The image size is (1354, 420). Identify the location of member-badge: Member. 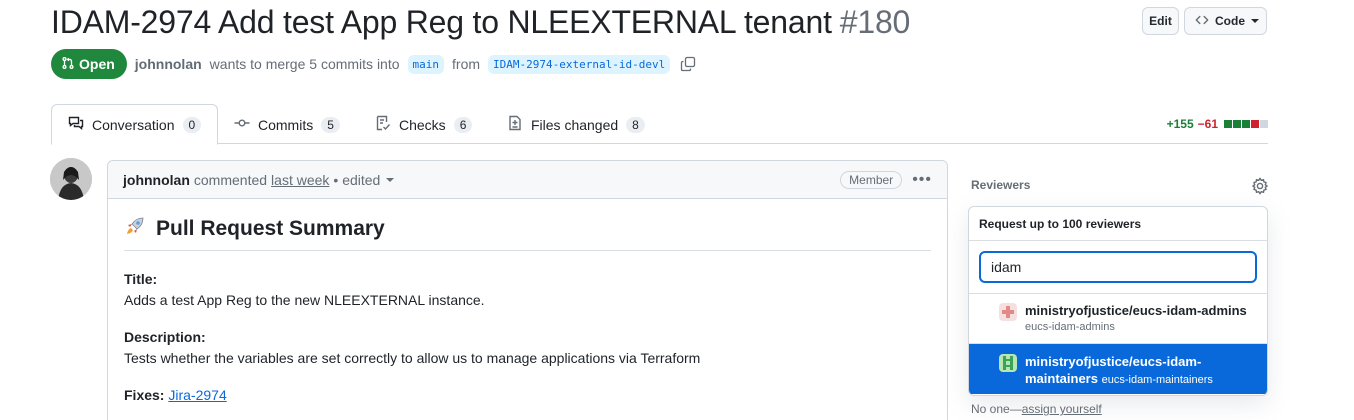
(871, 179).